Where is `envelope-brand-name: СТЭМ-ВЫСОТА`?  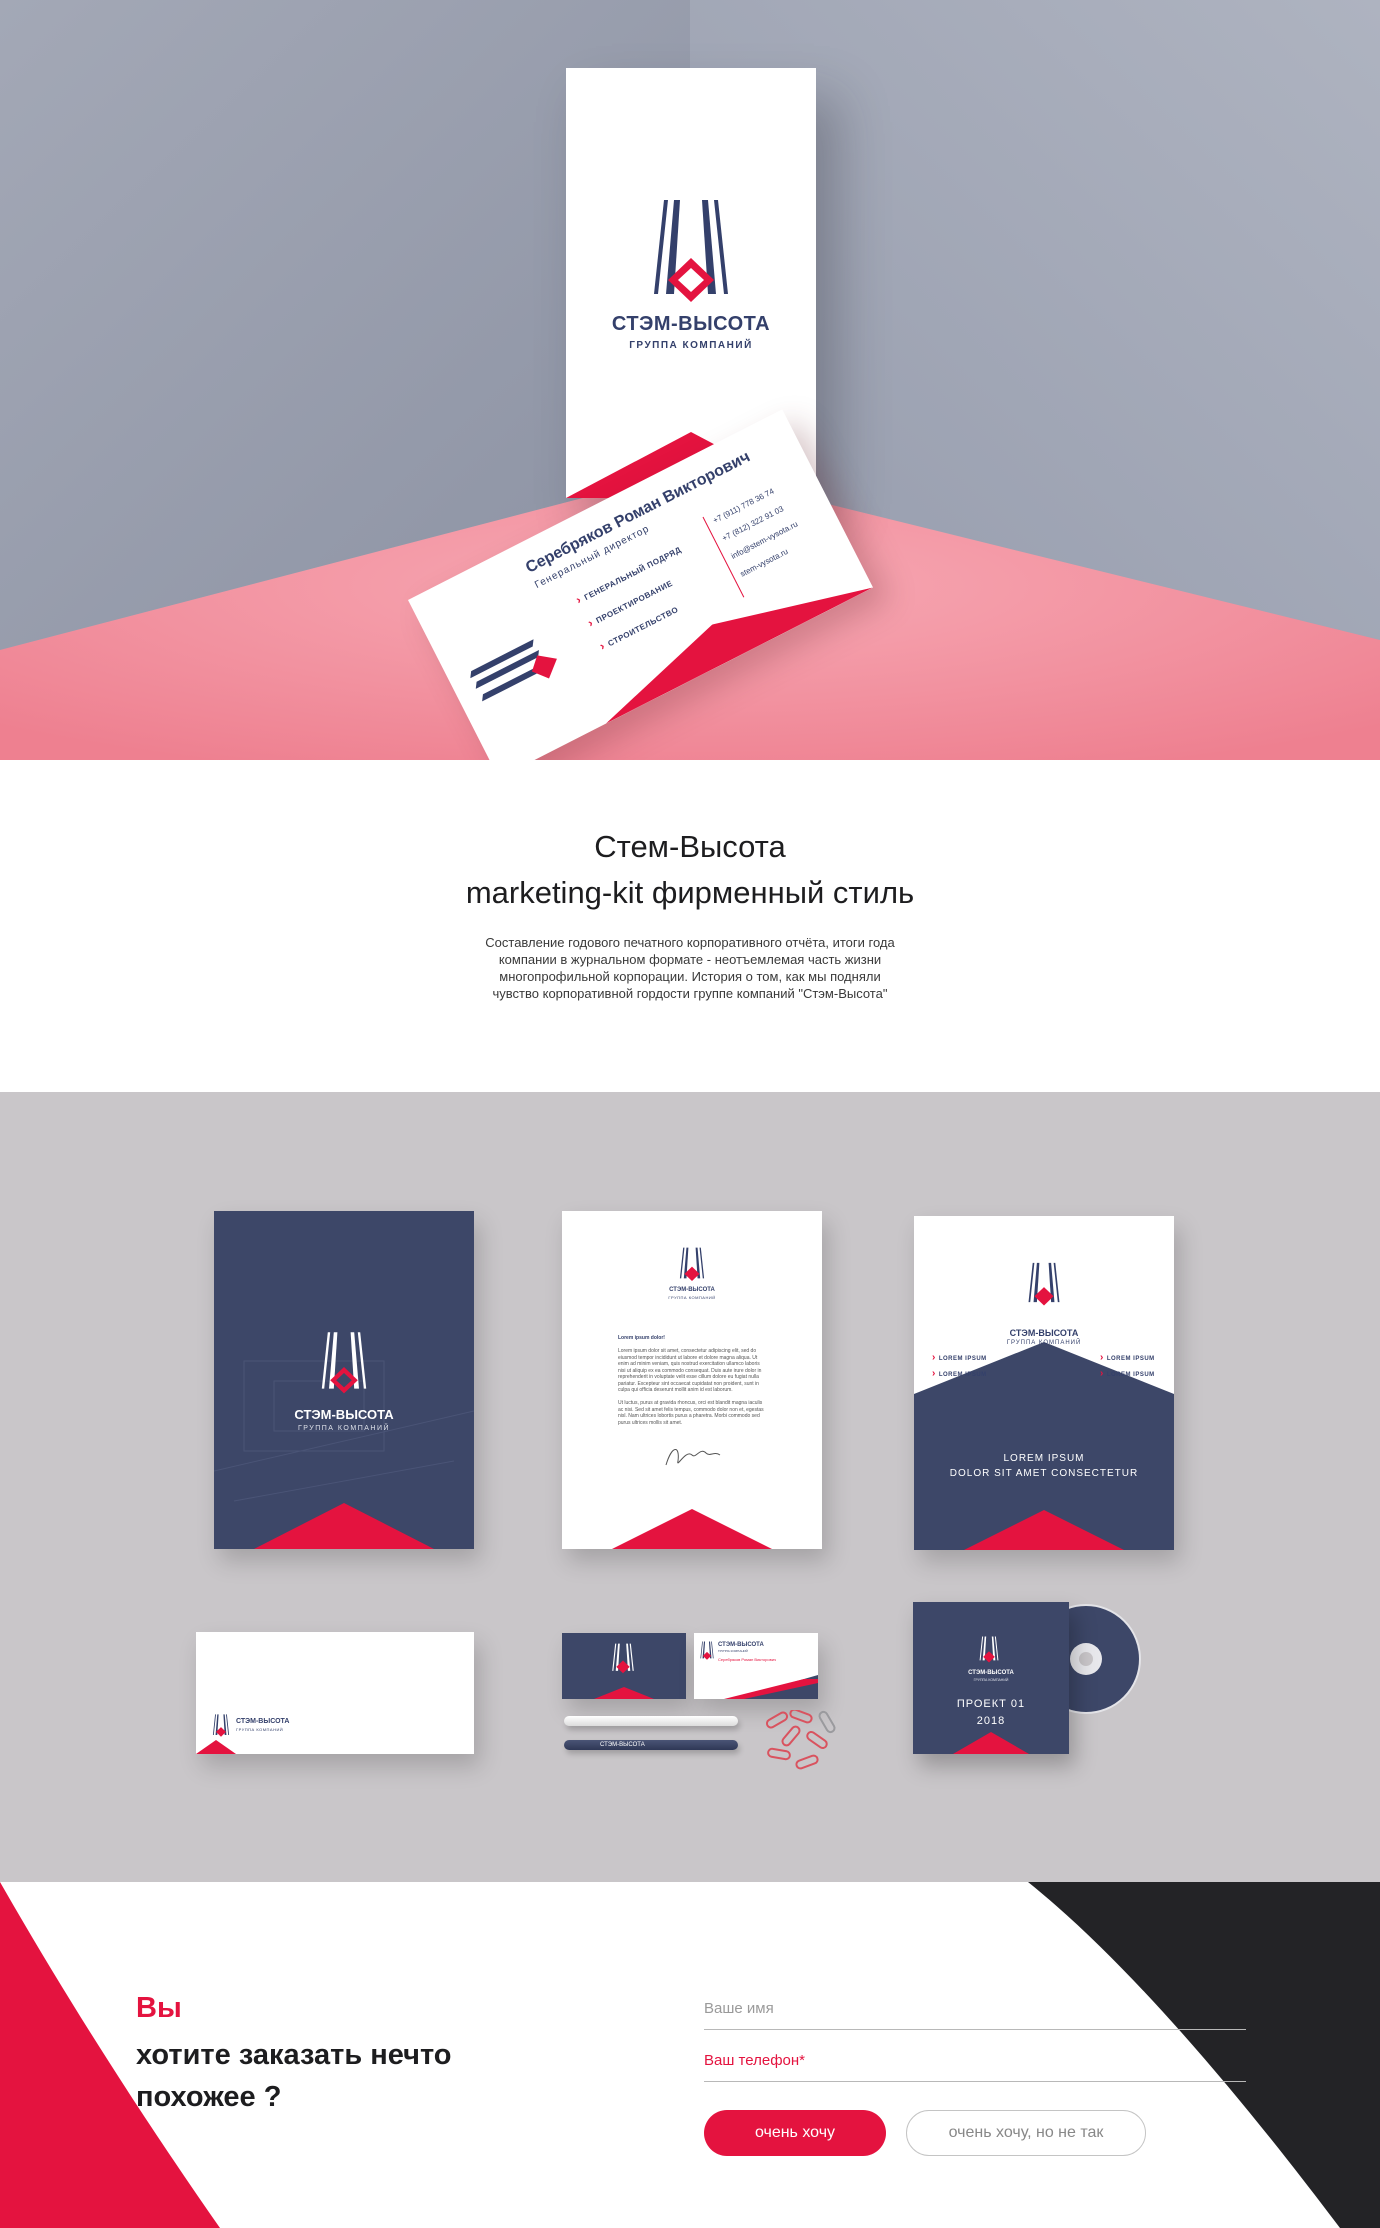 envelope-brand-name: СТЭМ-ВЫСОТА is located at coordinates (263, 1721).